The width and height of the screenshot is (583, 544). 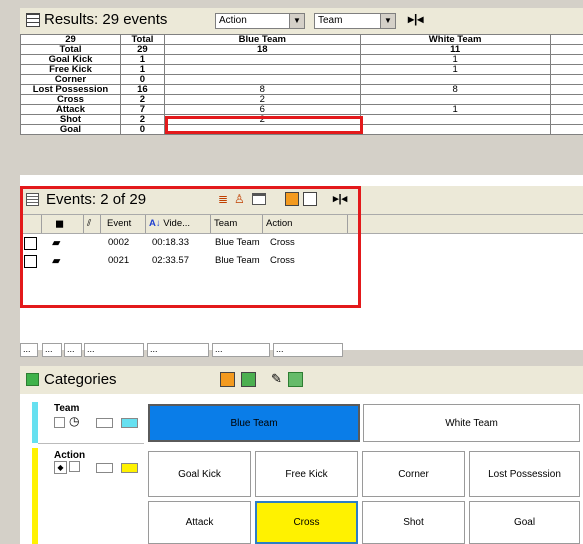 I want to click on blue-cell: 8, so click(x=262, y=89).